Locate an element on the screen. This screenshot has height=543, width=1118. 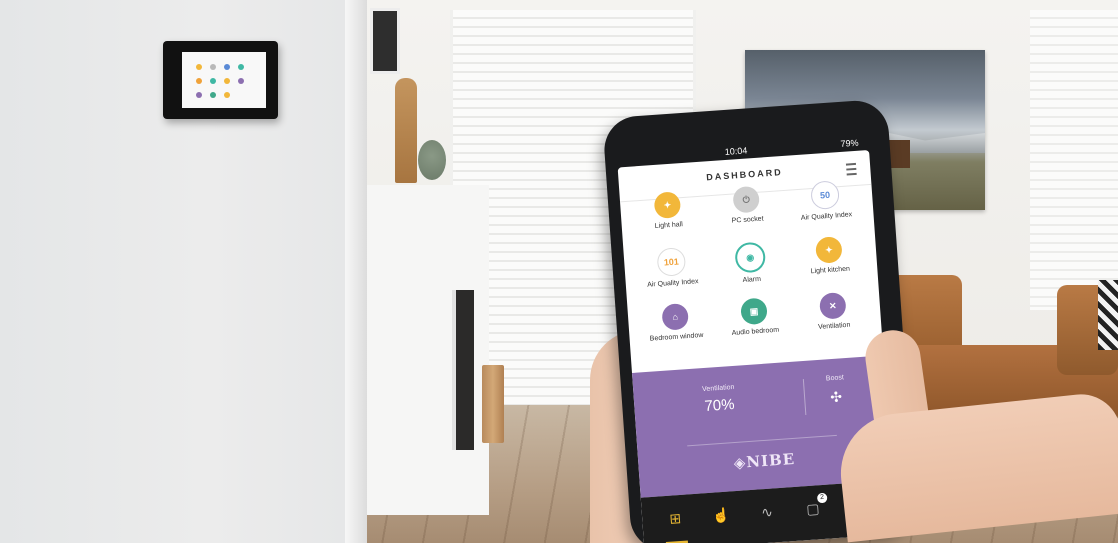
tile-light-kitchen: ✦ Light kitchen is located at coordinates (829, 255).